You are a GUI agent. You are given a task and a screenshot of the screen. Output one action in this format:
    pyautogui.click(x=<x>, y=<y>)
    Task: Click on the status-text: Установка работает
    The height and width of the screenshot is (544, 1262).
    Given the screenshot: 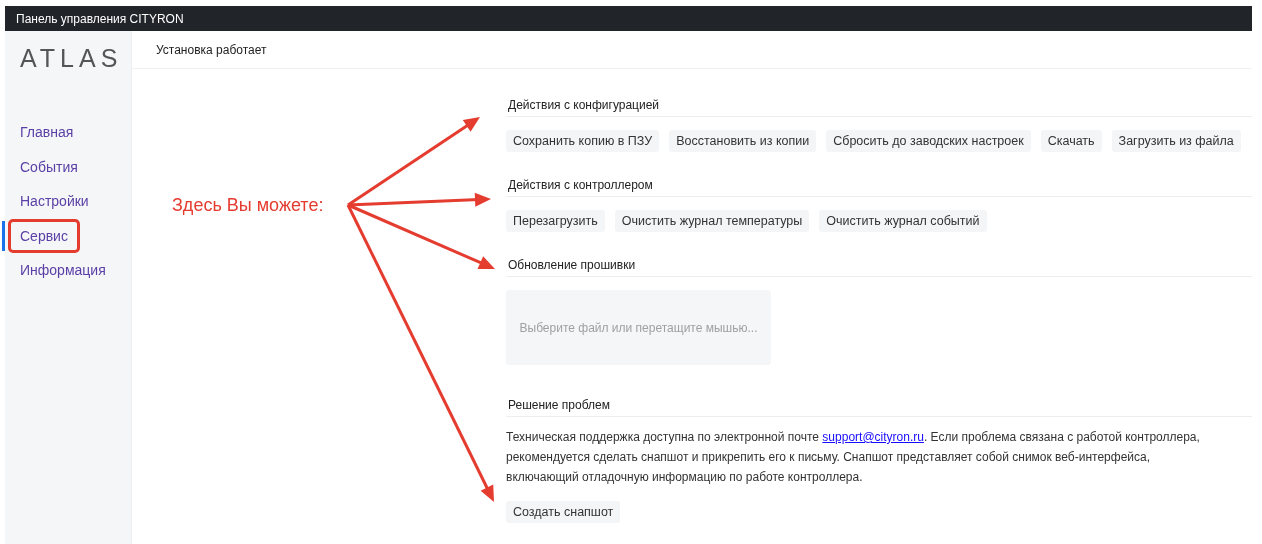 What is the action you would take?
    pyautogui.click(x=211, y=49)
    